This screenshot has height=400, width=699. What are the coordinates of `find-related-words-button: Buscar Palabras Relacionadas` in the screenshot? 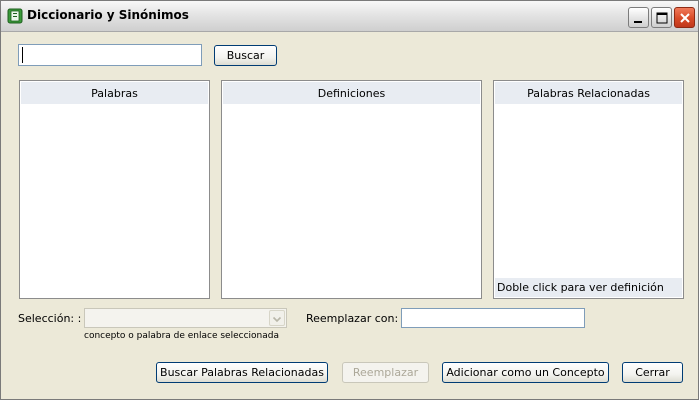 It's located at (242, 372).